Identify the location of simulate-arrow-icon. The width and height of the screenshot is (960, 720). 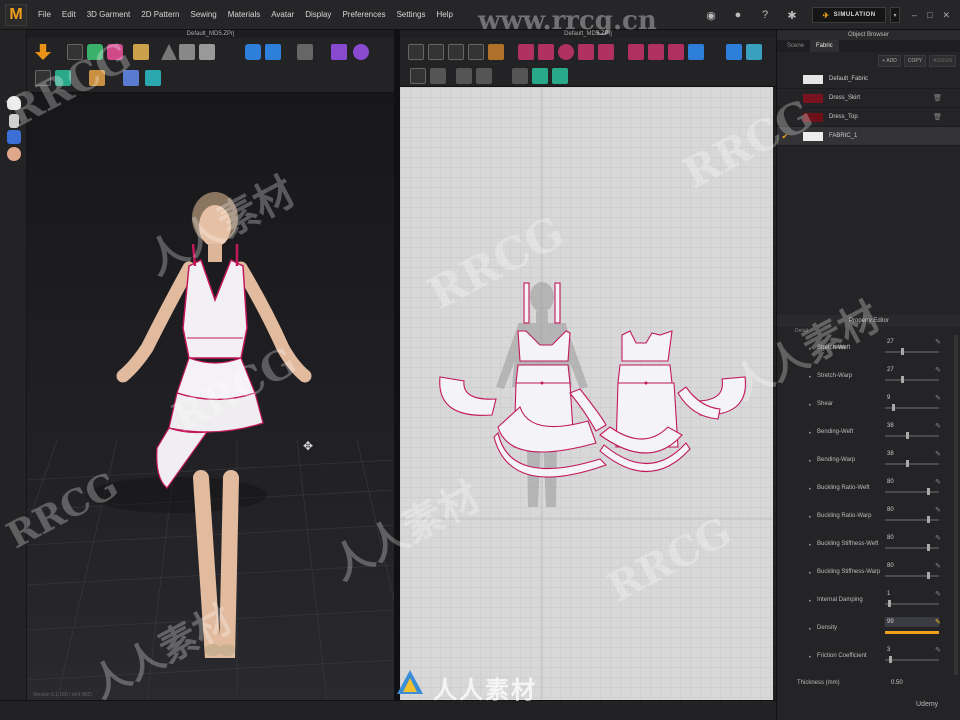
(43, 52).